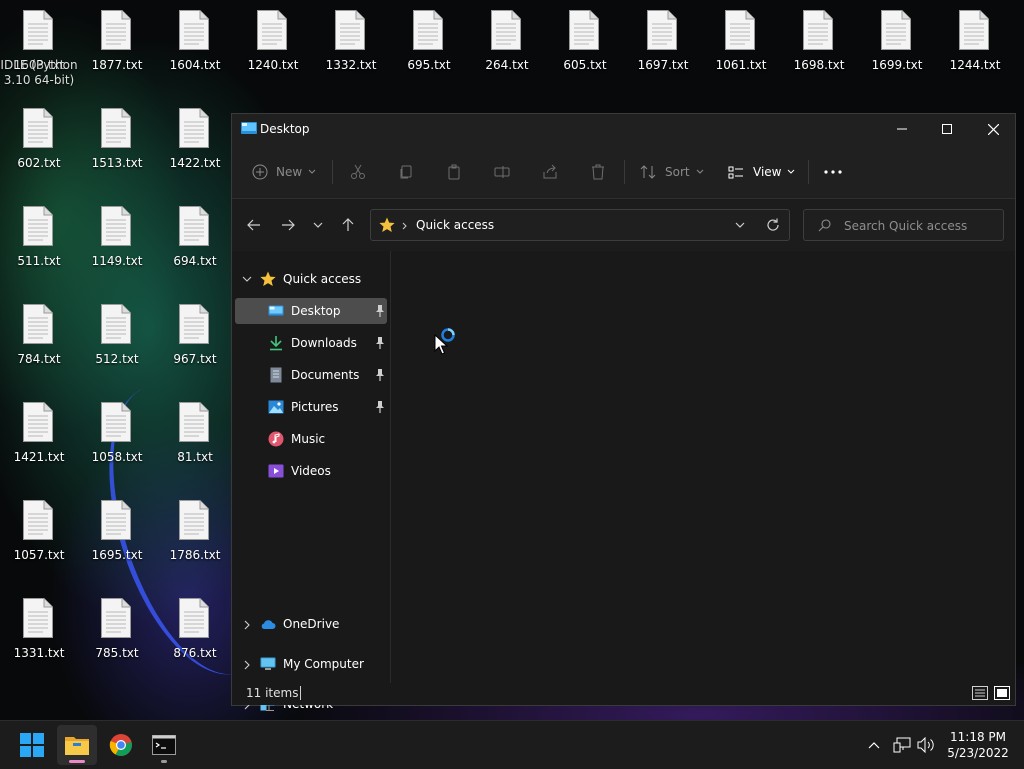 The height and width of the screenshot is (769, 1024). Describe the element at coordinates (39, 344) in the screenshot. I see `desktop-file-item: 784.txt` at that location.